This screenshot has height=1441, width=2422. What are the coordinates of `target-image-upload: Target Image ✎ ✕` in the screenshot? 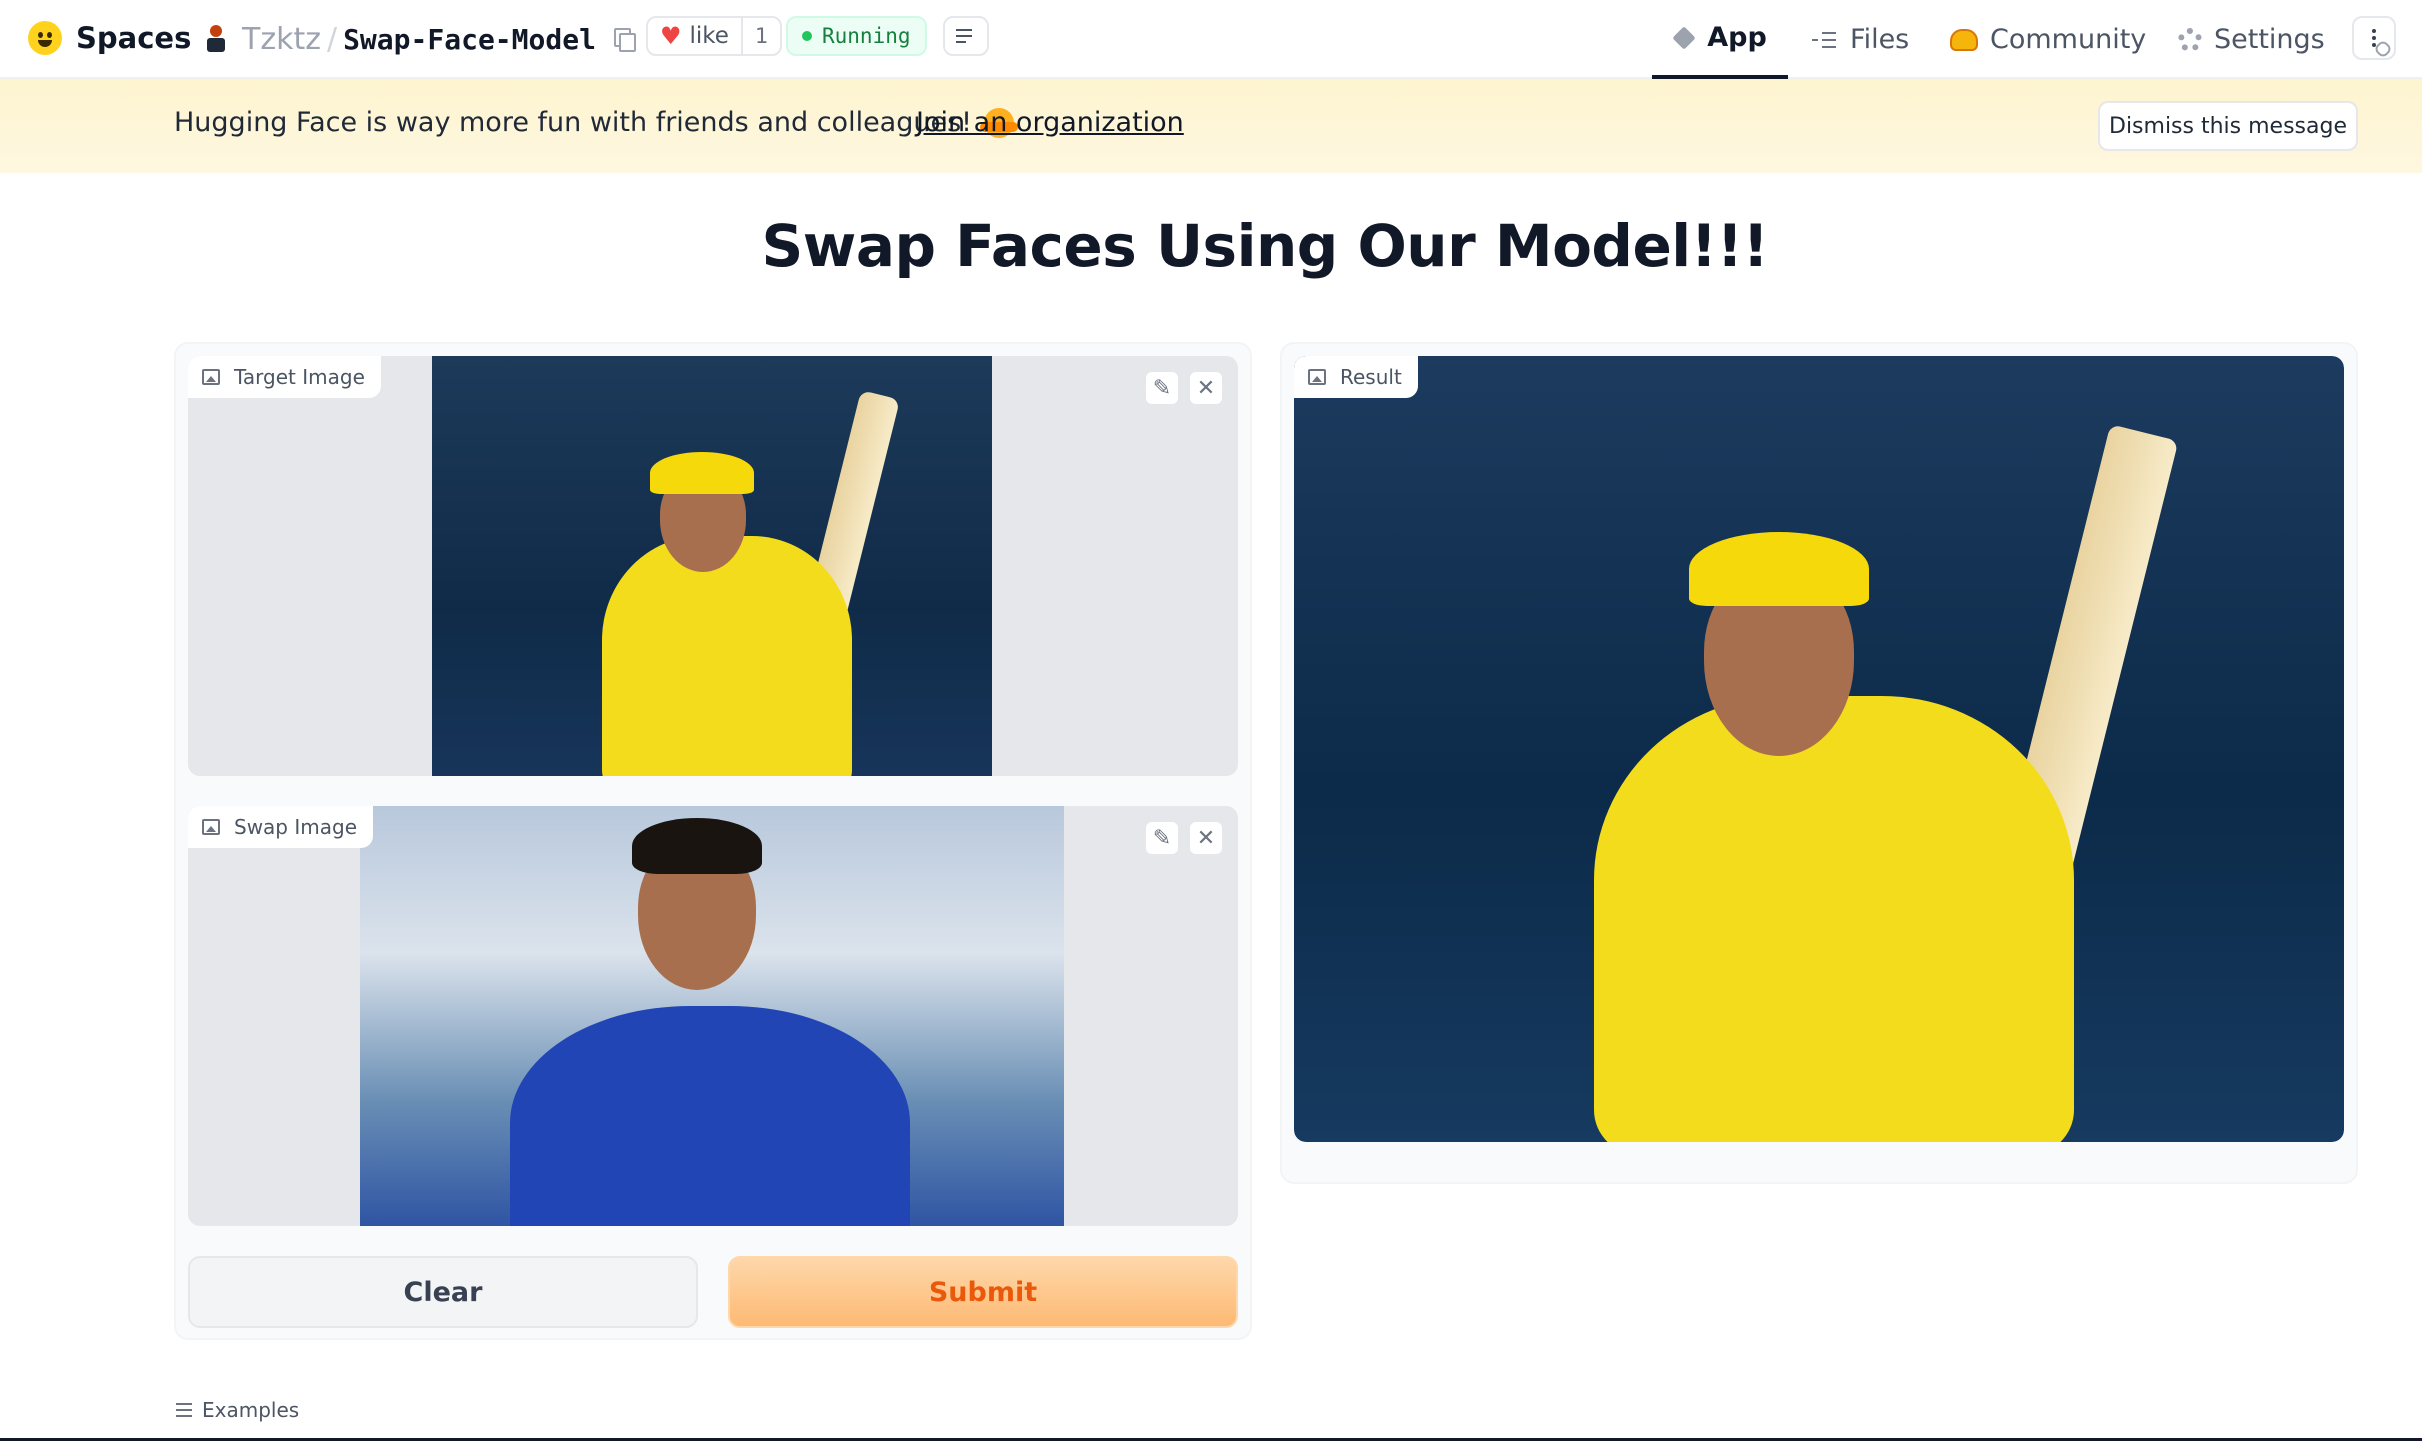 It's located at (713, 566).